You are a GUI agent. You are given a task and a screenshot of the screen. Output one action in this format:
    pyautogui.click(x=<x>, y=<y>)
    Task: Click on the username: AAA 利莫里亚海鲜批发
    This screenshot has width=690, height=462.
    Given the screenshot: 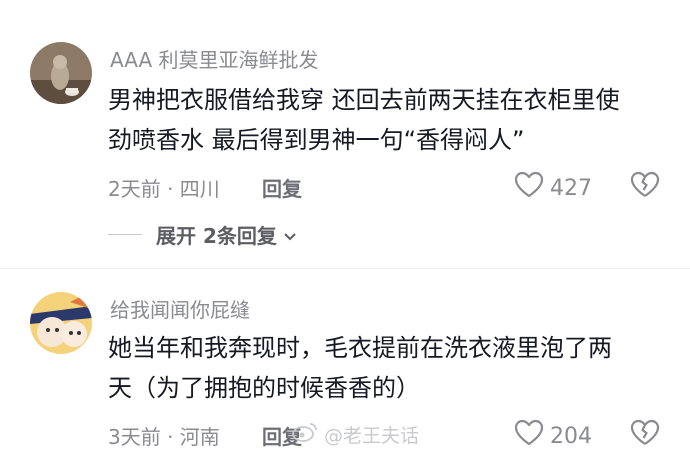 What is the action you would take?
    pyautogui.click(x=214, y=58)
    